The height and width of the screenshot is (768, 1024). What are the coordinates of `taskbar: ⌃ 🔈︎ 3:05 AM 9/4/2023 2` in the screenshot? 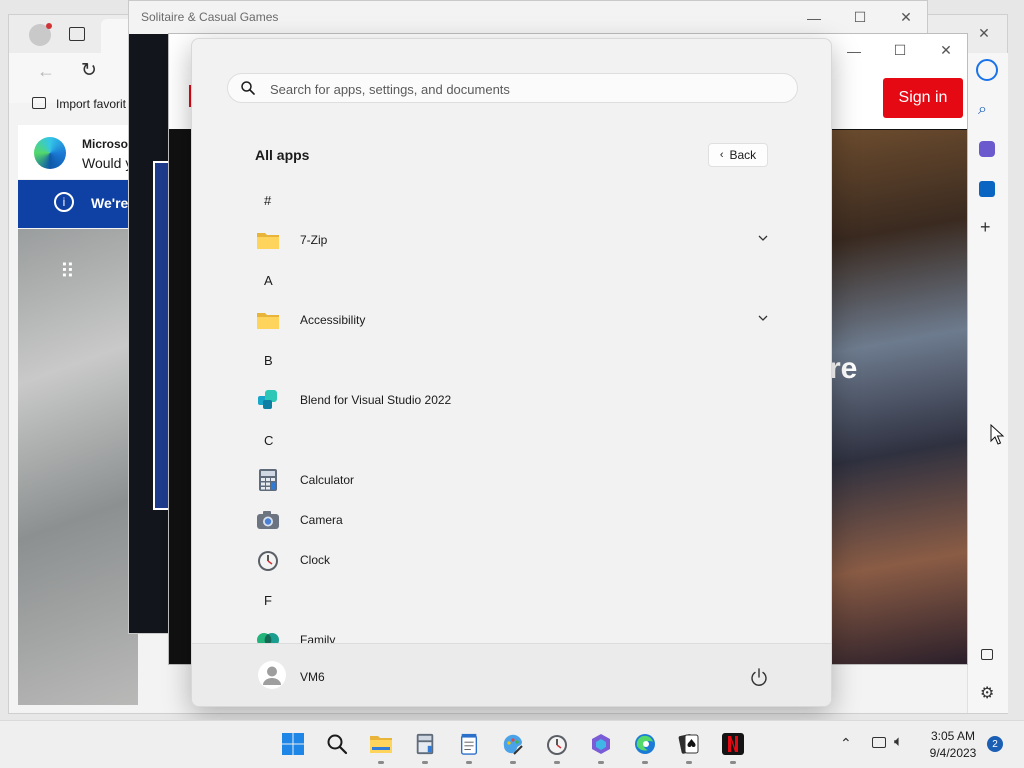 It's located at (512, 744).